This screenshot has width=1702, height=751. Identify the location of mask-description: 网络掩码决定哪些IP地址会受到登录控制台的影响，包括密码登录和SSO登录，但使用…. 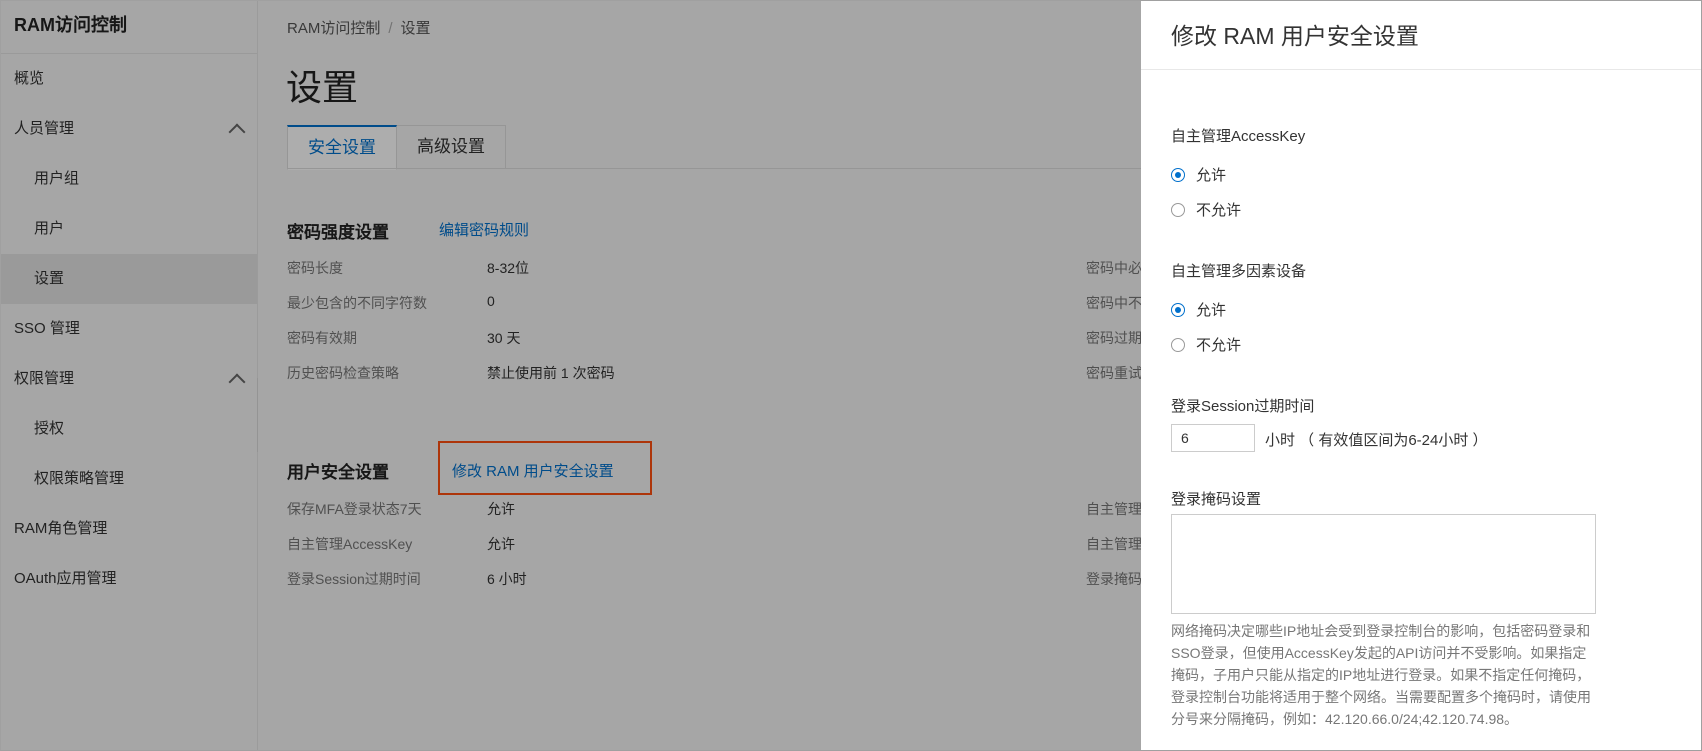
(1381, 675).